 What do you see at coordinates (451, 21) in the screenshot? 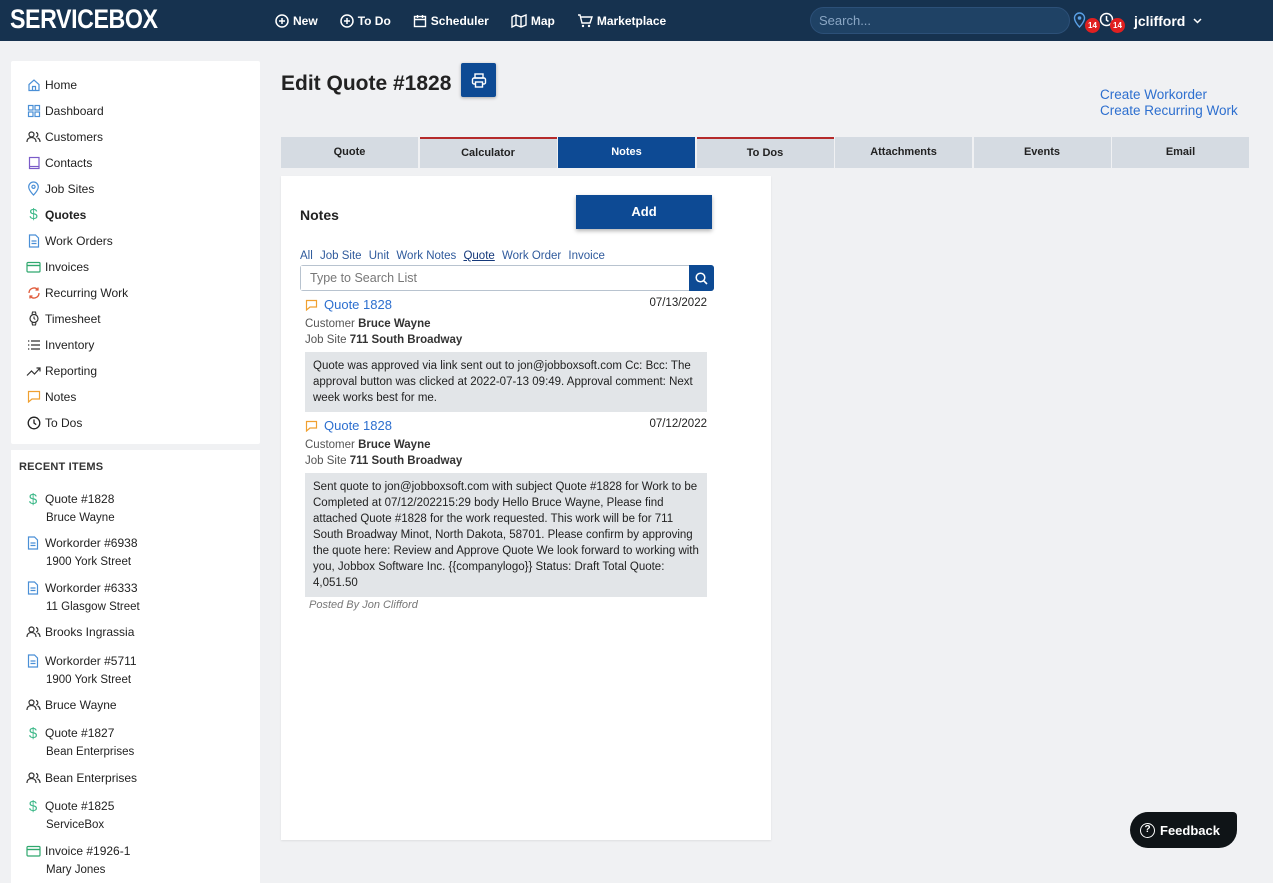
I see `scheduler-button: Scheduler` at bounding box center [451, 21].